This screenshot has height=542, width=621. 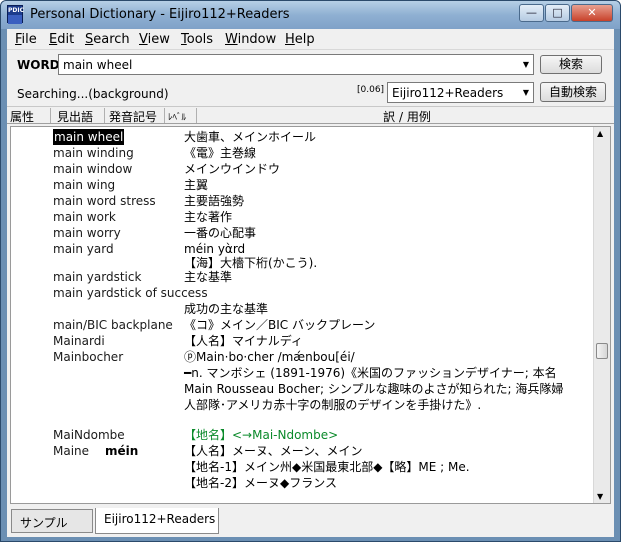 I want to click on translation: 一番の心配事, so click(x=220, y=233).